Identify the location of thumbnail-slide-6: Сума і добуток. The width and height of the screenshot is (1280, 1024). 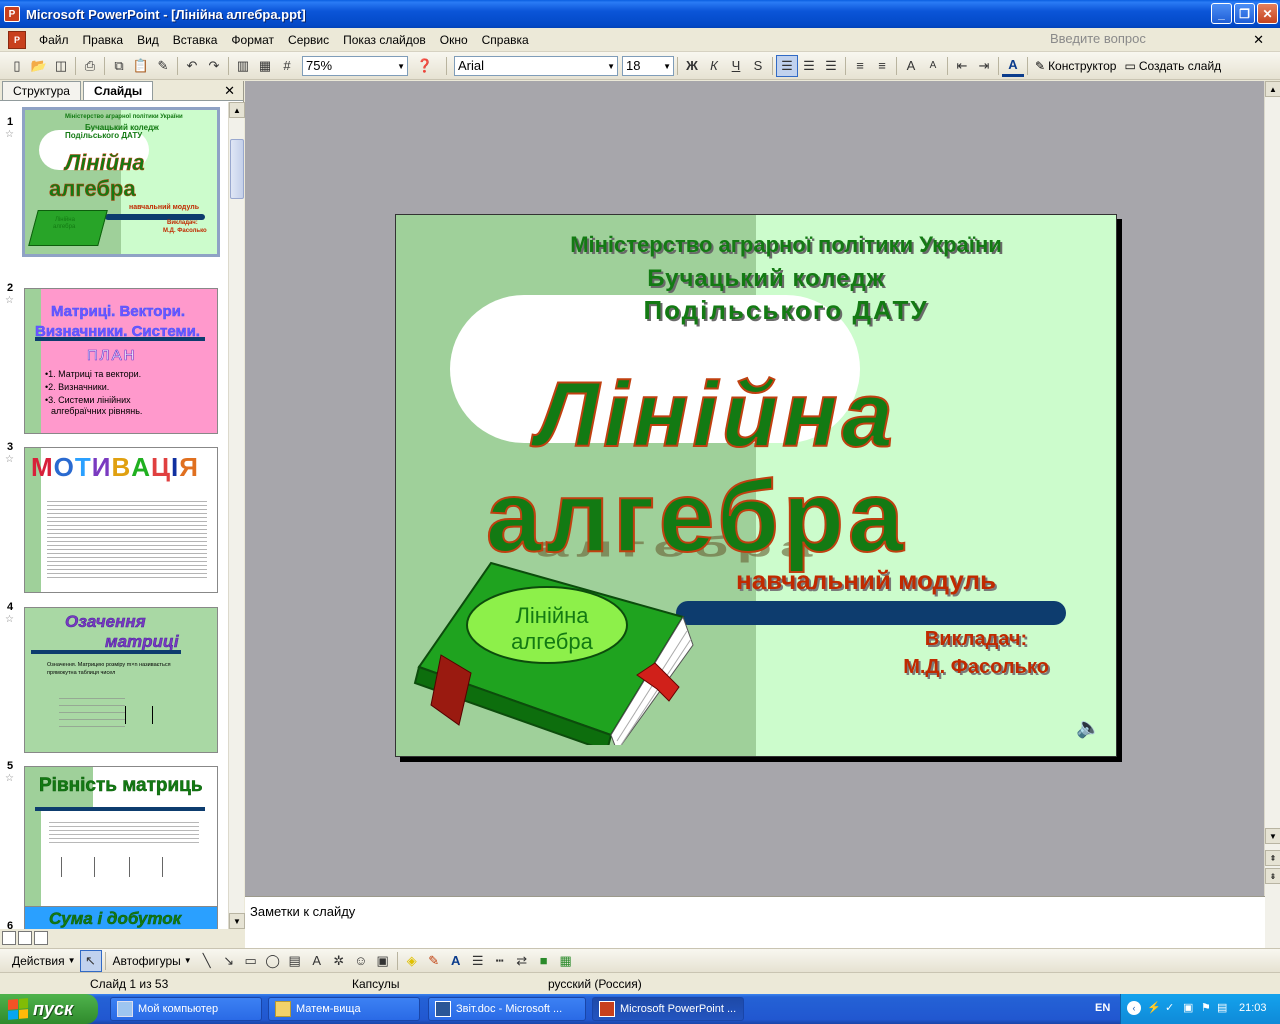
(121, 917).